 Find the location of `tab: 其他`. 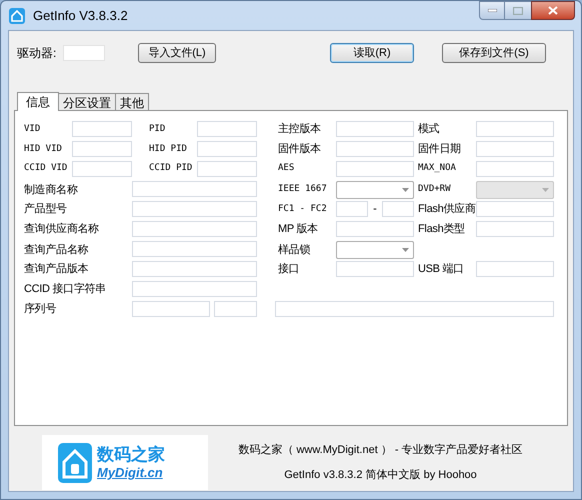

tab: 其他 is located at coordinates (132, 101).